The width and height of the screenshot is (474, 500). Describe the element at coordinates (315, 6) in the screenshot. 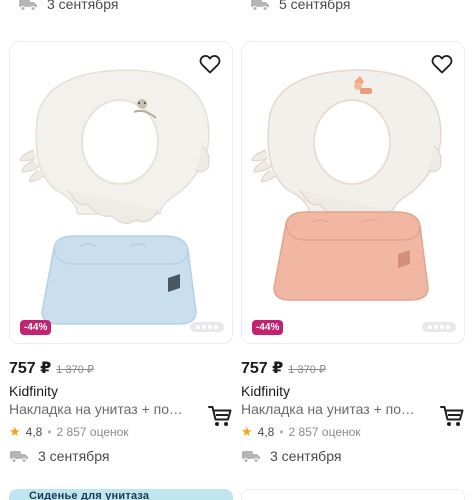

I see `delivery-date: 5 сентября` at that location.